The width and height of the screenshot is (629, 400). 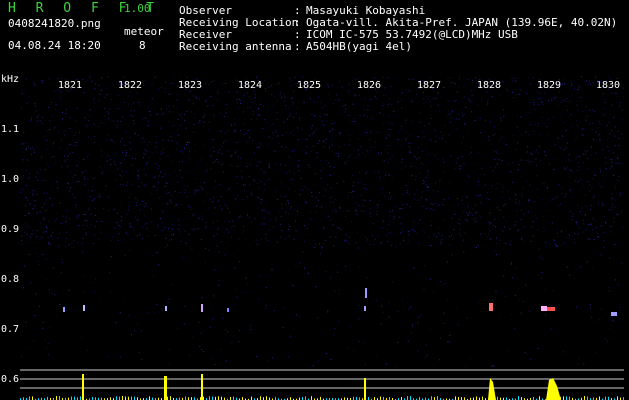 What do you see at coordinates (142, 45) in the screenshot?
I see `meteor-count: 8` at bounding box center [142, 45].